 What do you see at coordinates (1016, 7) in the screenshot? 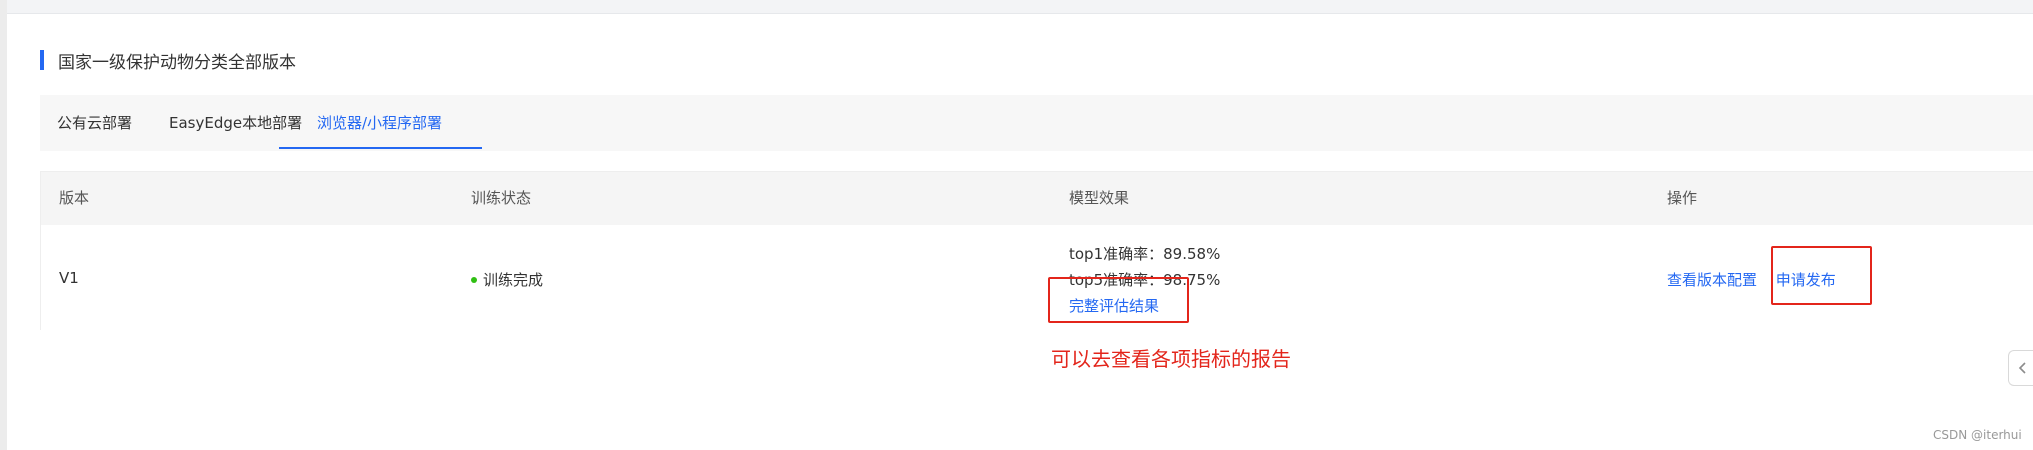
I see `top-header-strip` at bounding box center [1016, 7].